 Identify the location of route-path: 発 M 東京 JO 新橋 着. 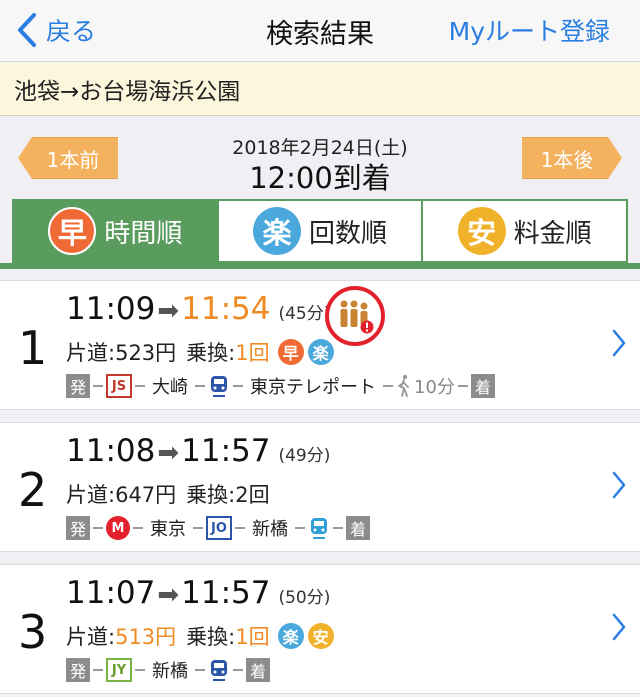
(218, 528).